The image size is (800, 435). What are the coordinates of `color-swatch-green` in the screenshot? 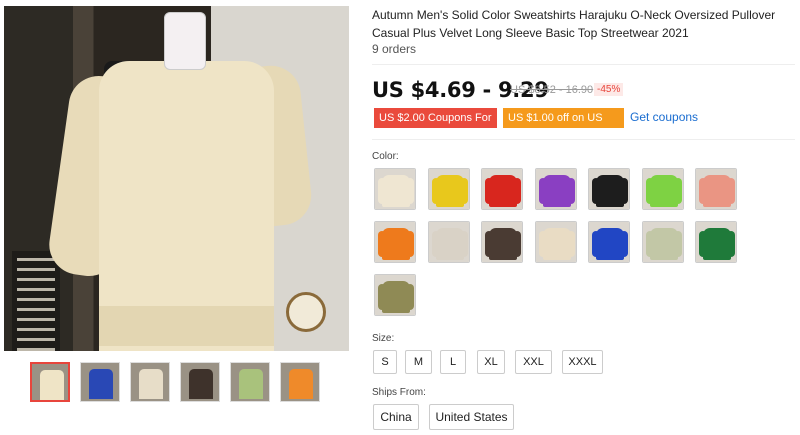 It's located at (662, 189).